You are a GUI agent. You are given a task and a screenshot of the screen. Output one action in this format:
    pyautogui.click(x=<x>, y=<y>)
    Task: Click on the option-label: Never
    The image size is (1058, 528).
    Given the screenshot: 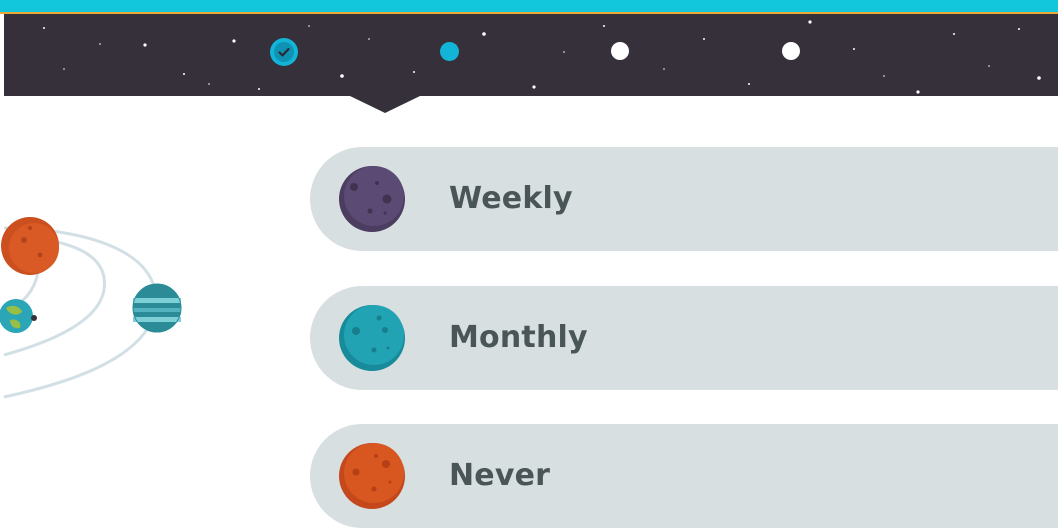 What is the action you would take?
    pyautogui.click(x=500, y=475)
    